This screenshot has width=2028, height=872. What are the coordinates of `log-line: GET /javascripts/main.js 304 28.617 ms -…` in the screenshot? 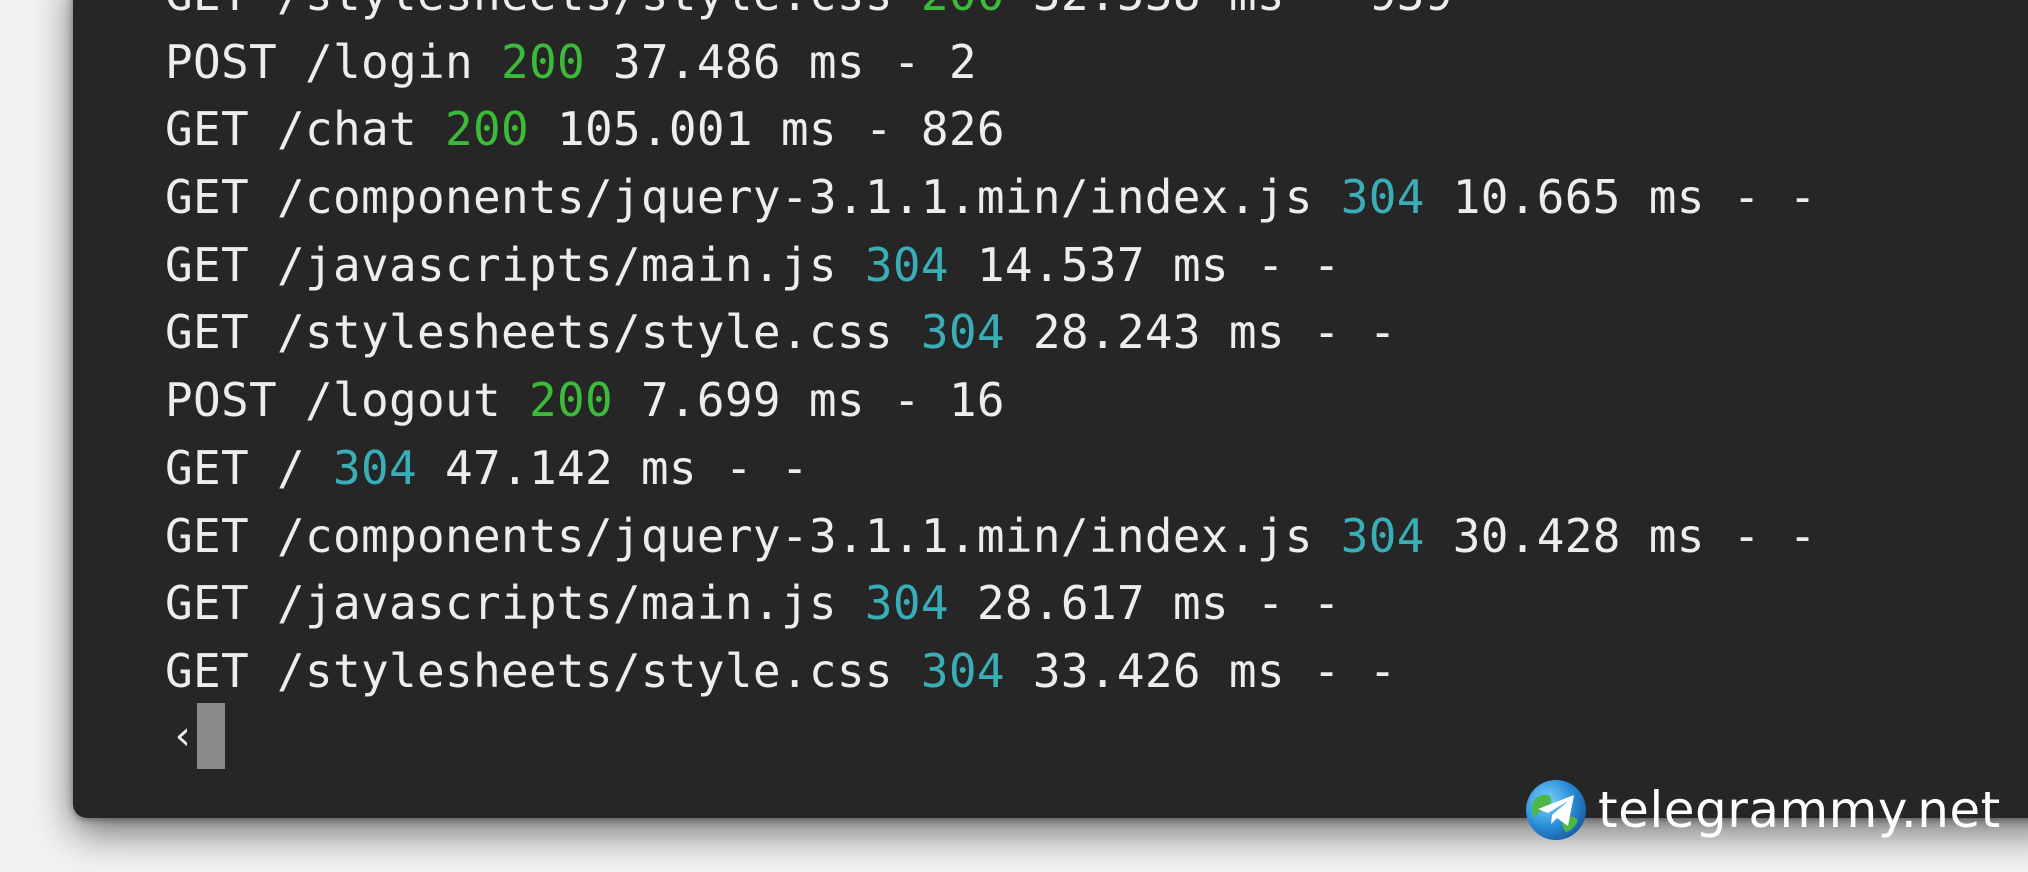 It's located at (753, 603).